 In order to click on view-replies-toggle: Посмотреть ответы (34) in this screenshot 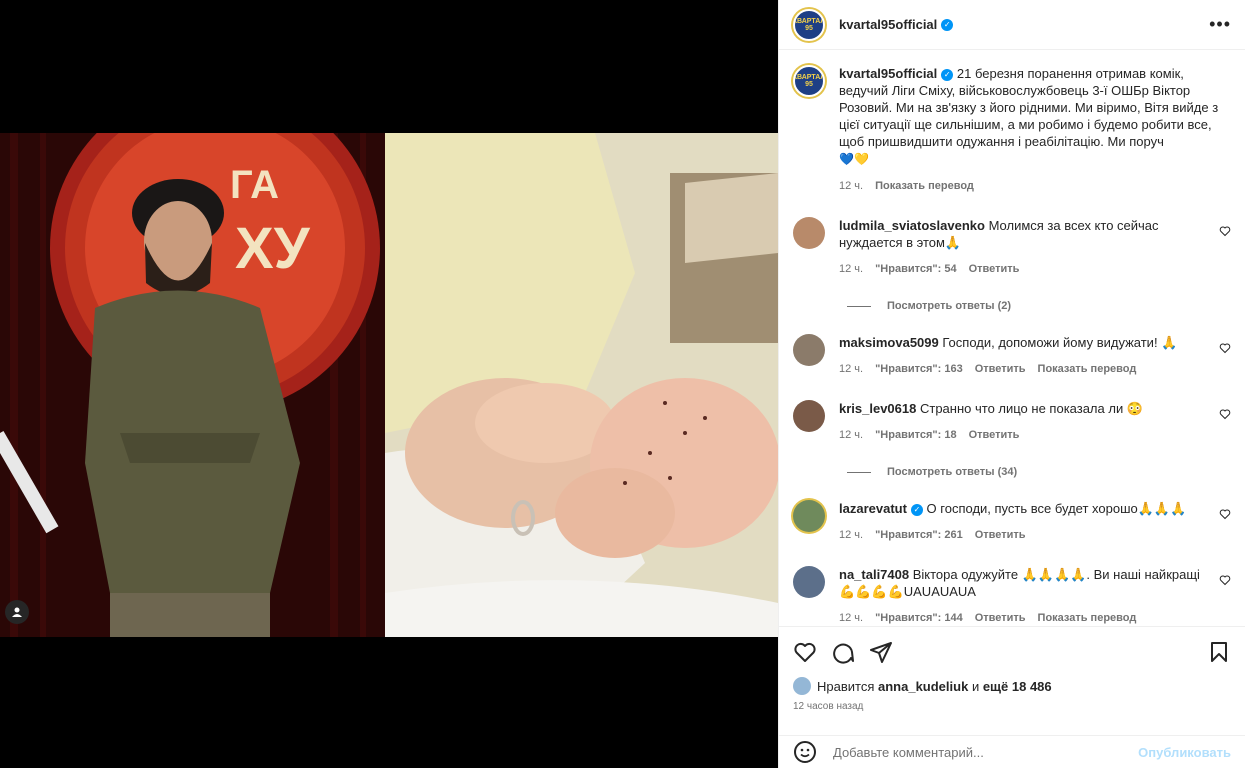, I will do `click(1039, 472)`.